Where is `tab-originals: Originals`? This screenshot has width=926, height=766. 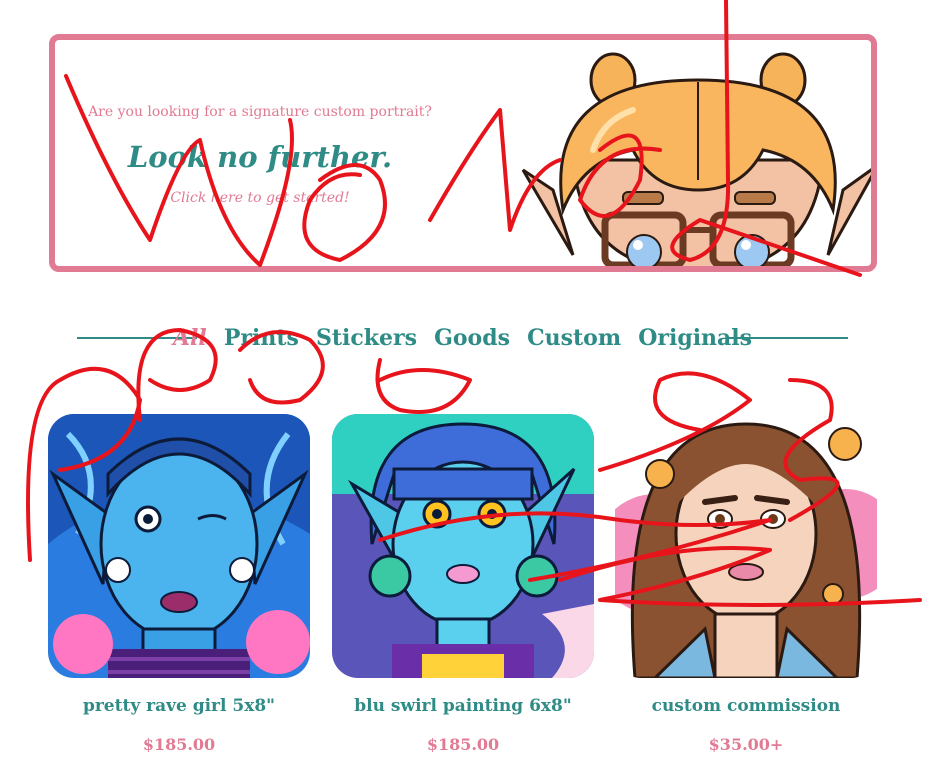 tab-originals: Originals is located at coordinates (695, 338).